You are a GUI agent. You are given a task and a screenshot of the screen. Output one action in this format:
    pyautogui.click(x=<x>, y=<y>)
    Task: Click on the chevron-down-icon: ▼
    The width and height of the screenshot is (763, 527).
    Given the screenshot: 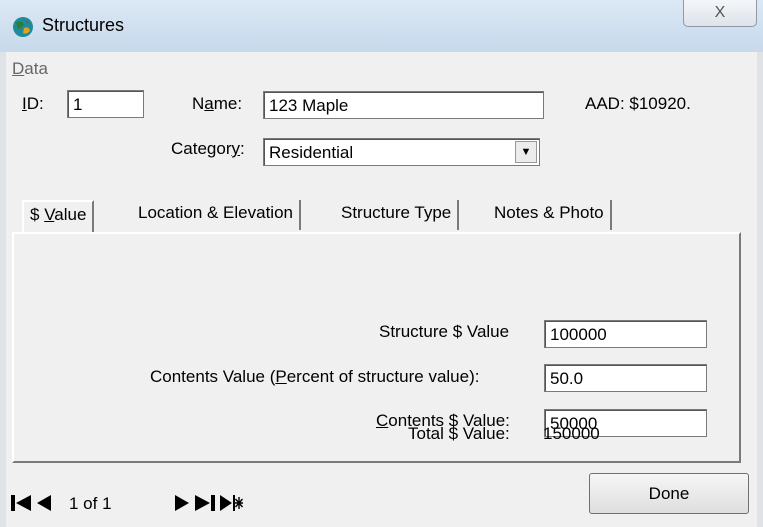 What is the action you would take?
    pyautogui.click(x=526, y=152)
    